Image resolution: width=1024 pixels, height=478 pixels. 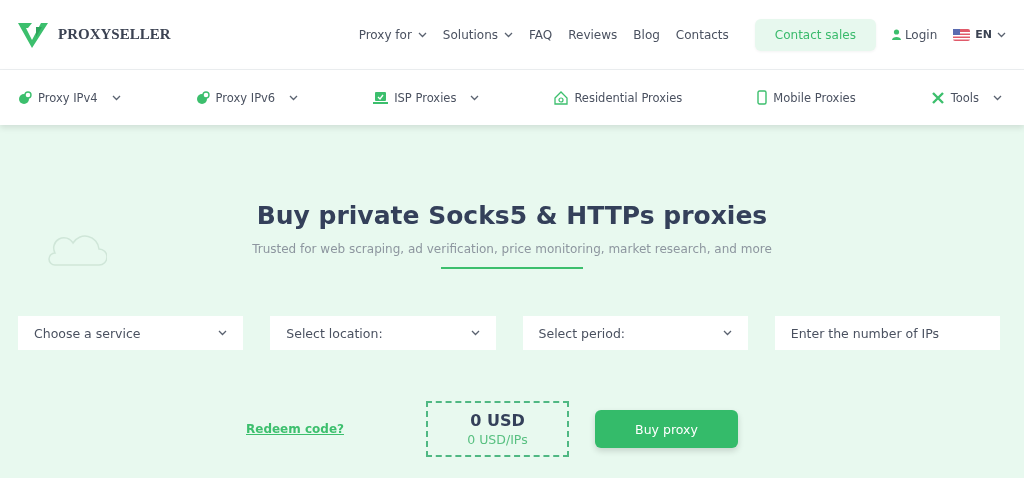 What do you see at coordinates (646, 34) in the screenshot?
I see `nav-link: Blog` at bounding box center [646, 34].